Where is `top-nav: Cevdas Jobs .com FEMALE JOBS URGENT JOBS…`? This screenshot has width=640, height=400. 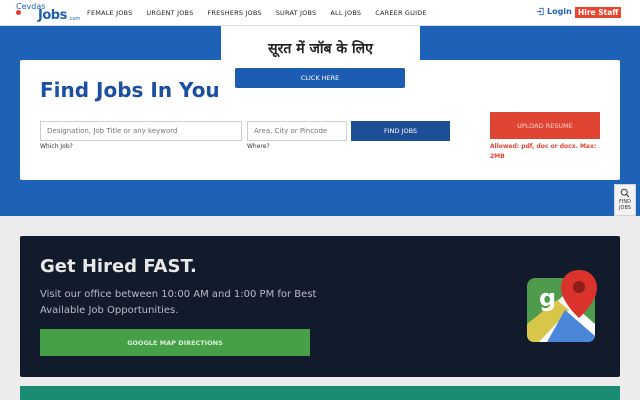
top-nav: Cevdas Jobs .com FEMALE JOBS URGENT JOBS… is located at coordinates (320, 13).